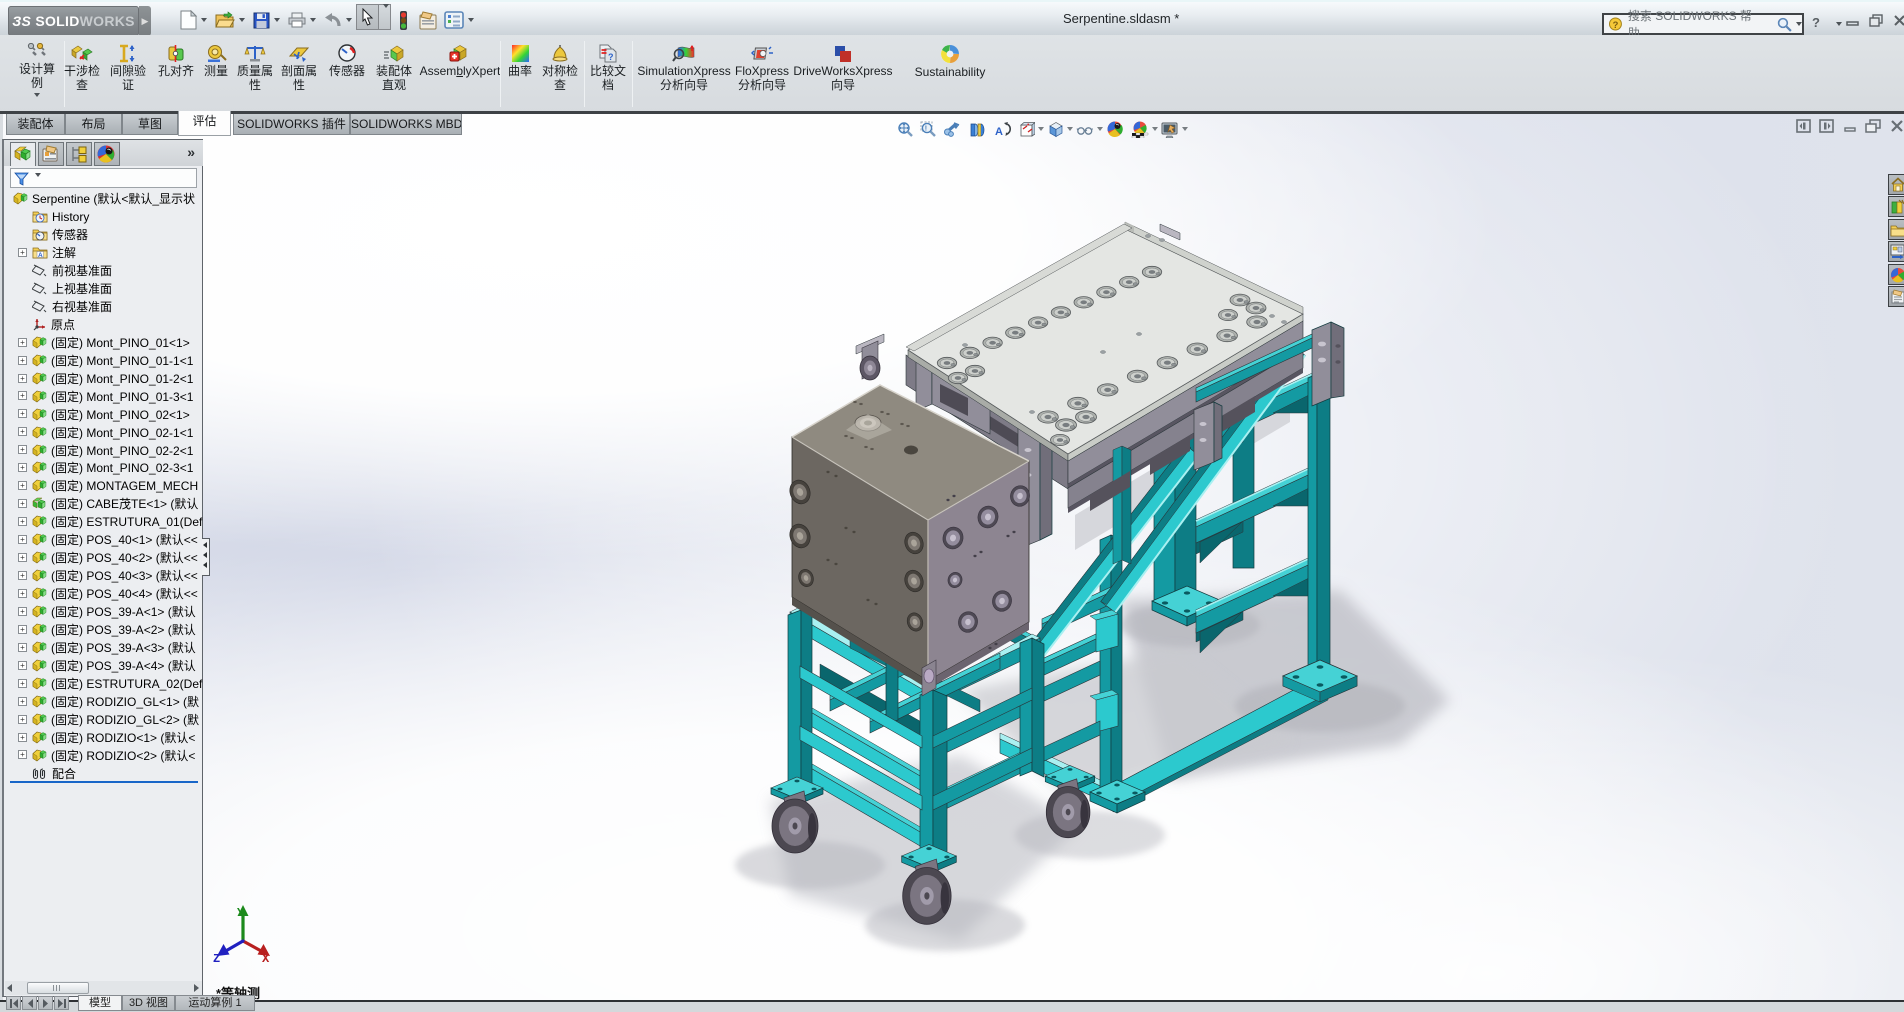 The width and height of the screenshot is (1904, 1012). What do you see at coordinates (216, 959) in the screenshot?
I see `svg-text: Z` at bounding box center [216, 959].